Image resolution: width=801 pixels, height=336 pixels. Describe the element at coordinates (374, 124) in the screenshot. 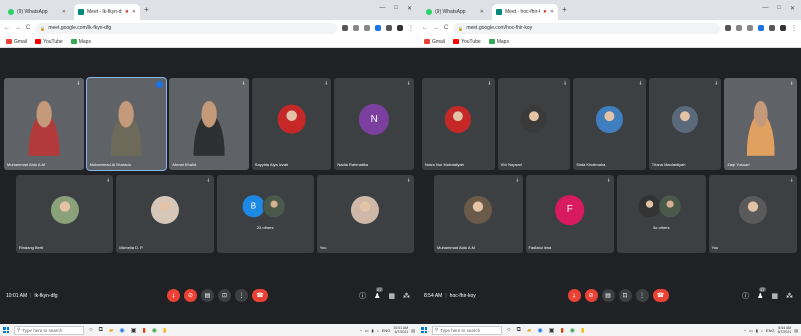

I see `participant-tile: N Nadia Rahmatika ⸸` at that location.